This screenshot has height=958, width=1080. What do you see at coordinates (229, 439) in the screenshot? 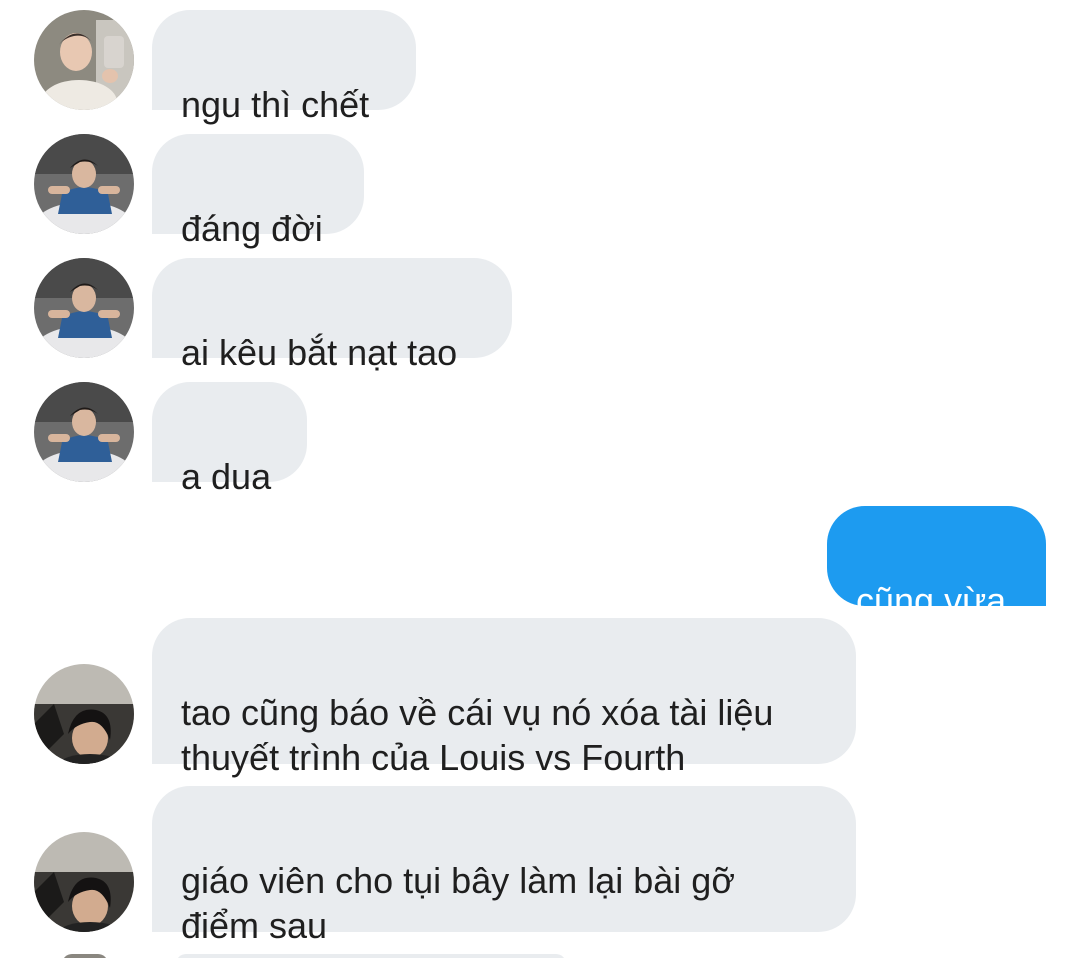
I see `message-bubble: a dua` at bounding box center [229, 439].